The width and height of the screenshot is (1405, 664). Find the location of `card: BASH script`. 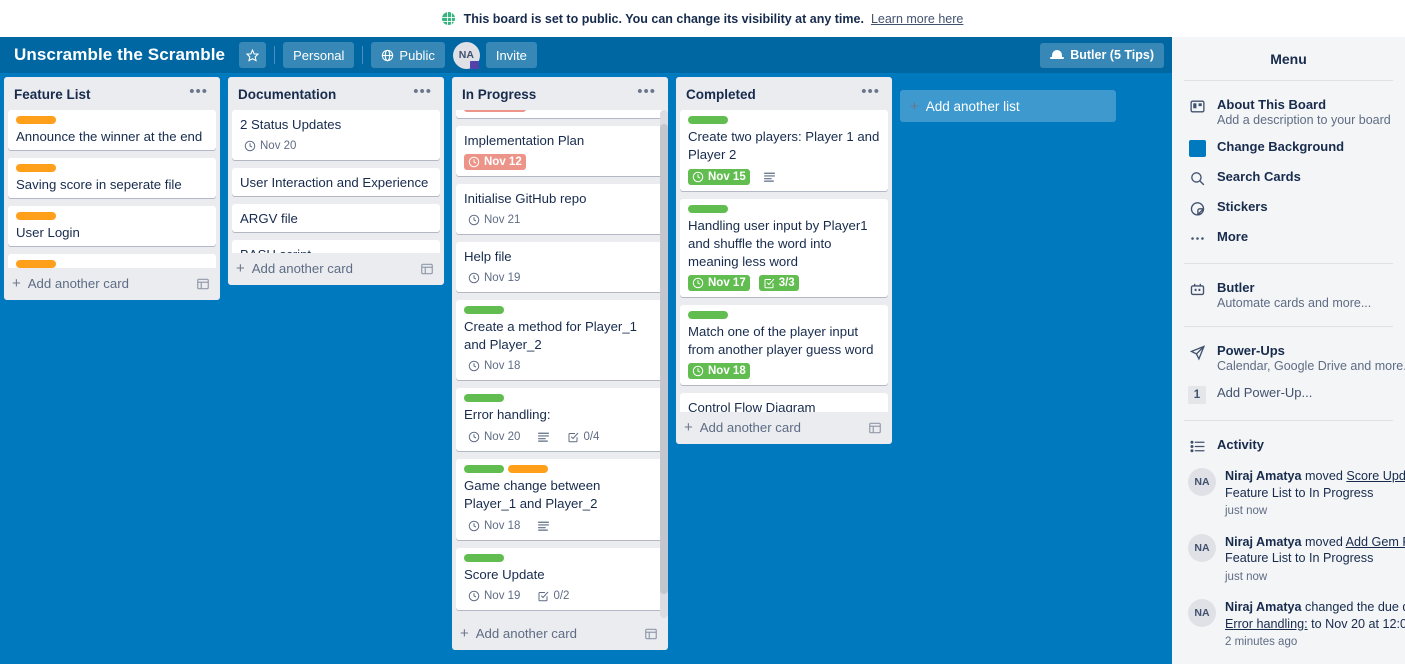

card: BASH script is located at coordinates (336, 246).